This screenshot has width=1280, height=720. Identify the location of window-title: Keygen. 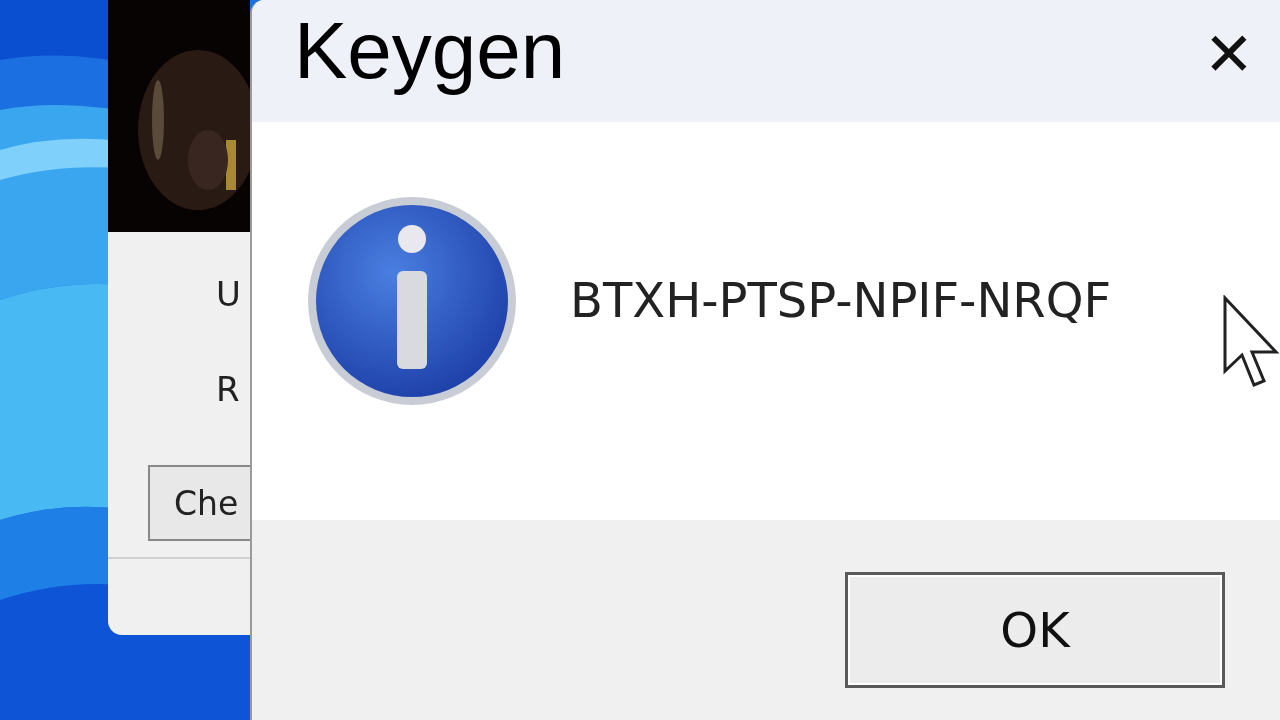
(430, 51).